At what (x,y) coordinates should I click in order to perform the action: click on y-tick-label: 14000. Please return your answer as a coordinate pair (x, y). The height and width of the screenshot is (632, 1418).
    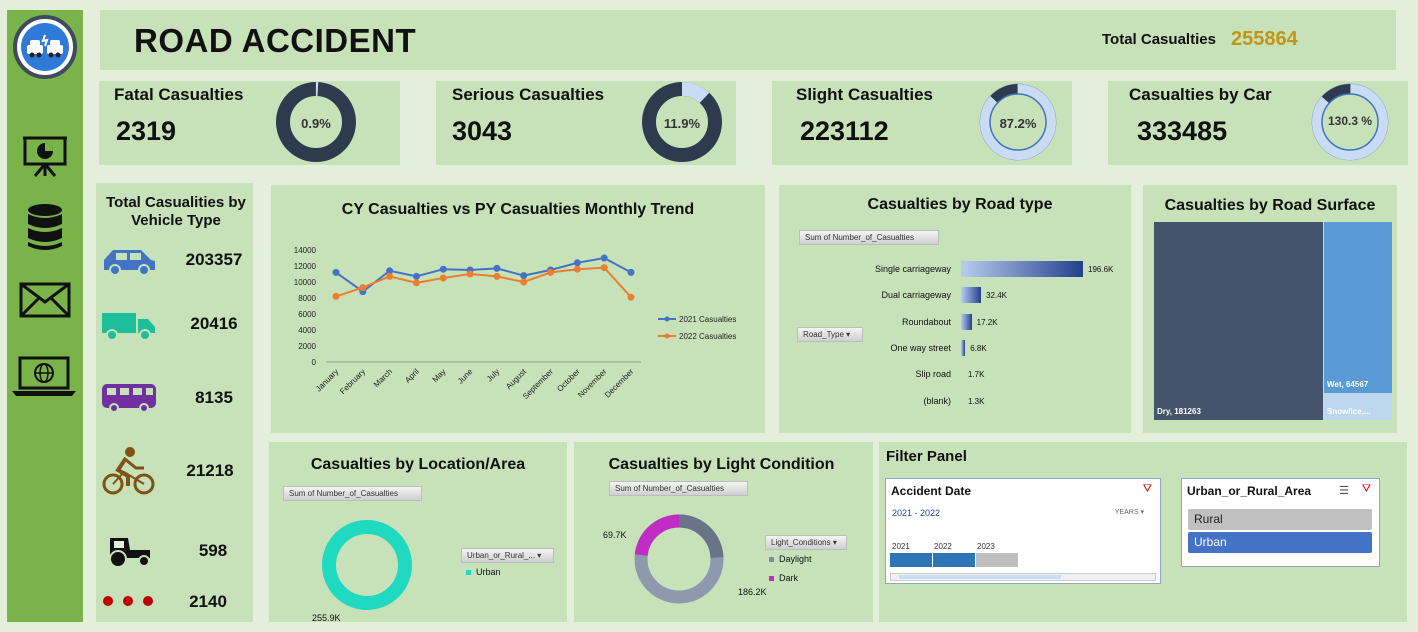
    Looking at the image, I should click on (305, 250).